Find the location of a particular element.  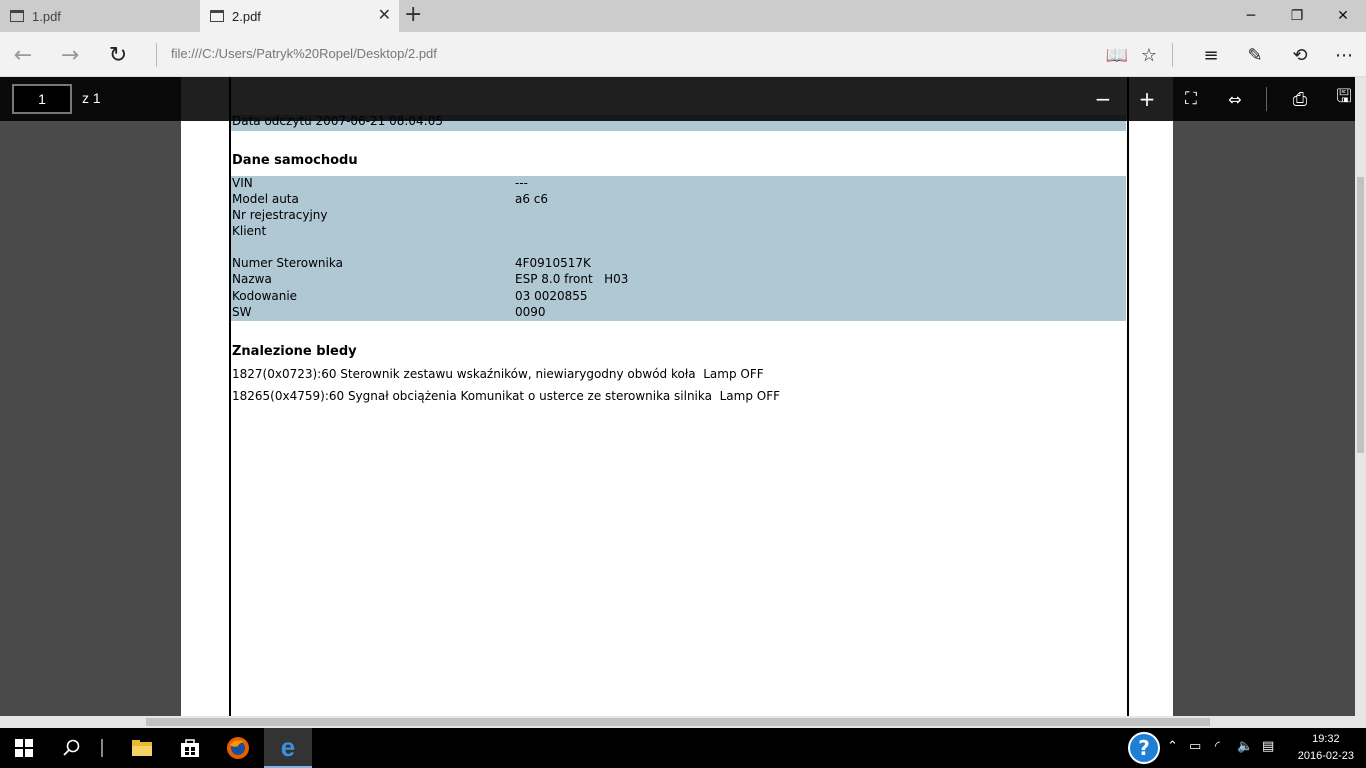

task-view-icon is located at coordinates (102, 748).